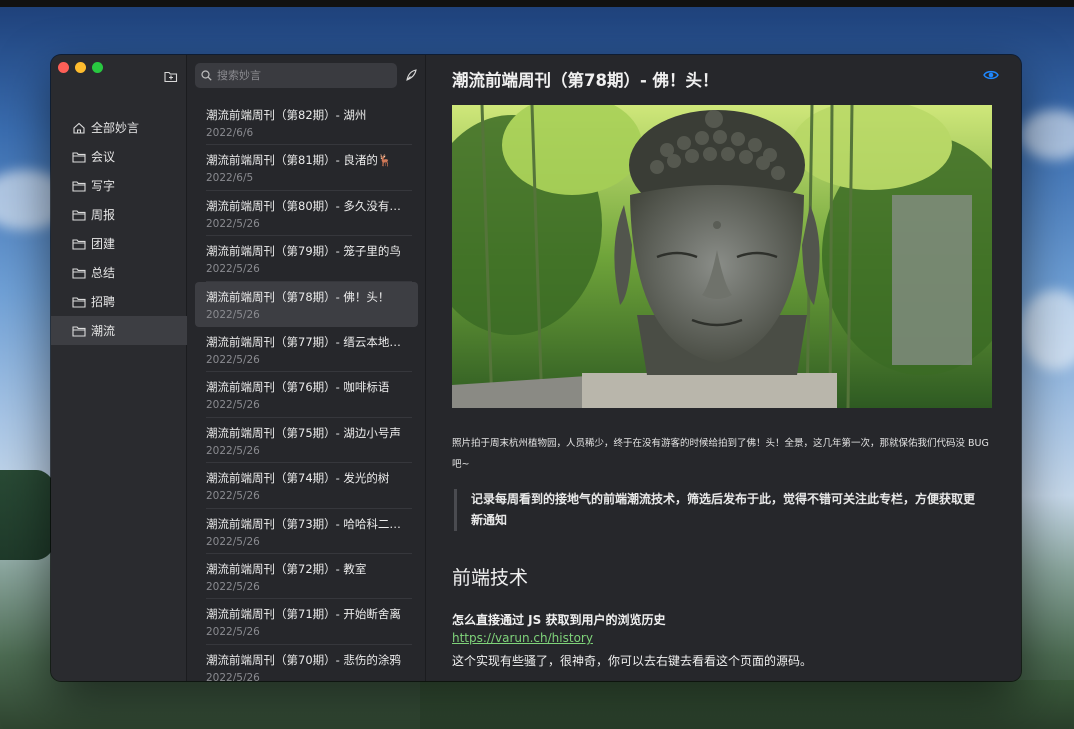 This screenshot has height=729, width=1074. What do you see at coordinates (306, 441) in the screenshot?
I see `note-list-item: 潮流前端周刊（第75期）- 湖边小号声 2022/5/26` at bounding box center [306, 441].